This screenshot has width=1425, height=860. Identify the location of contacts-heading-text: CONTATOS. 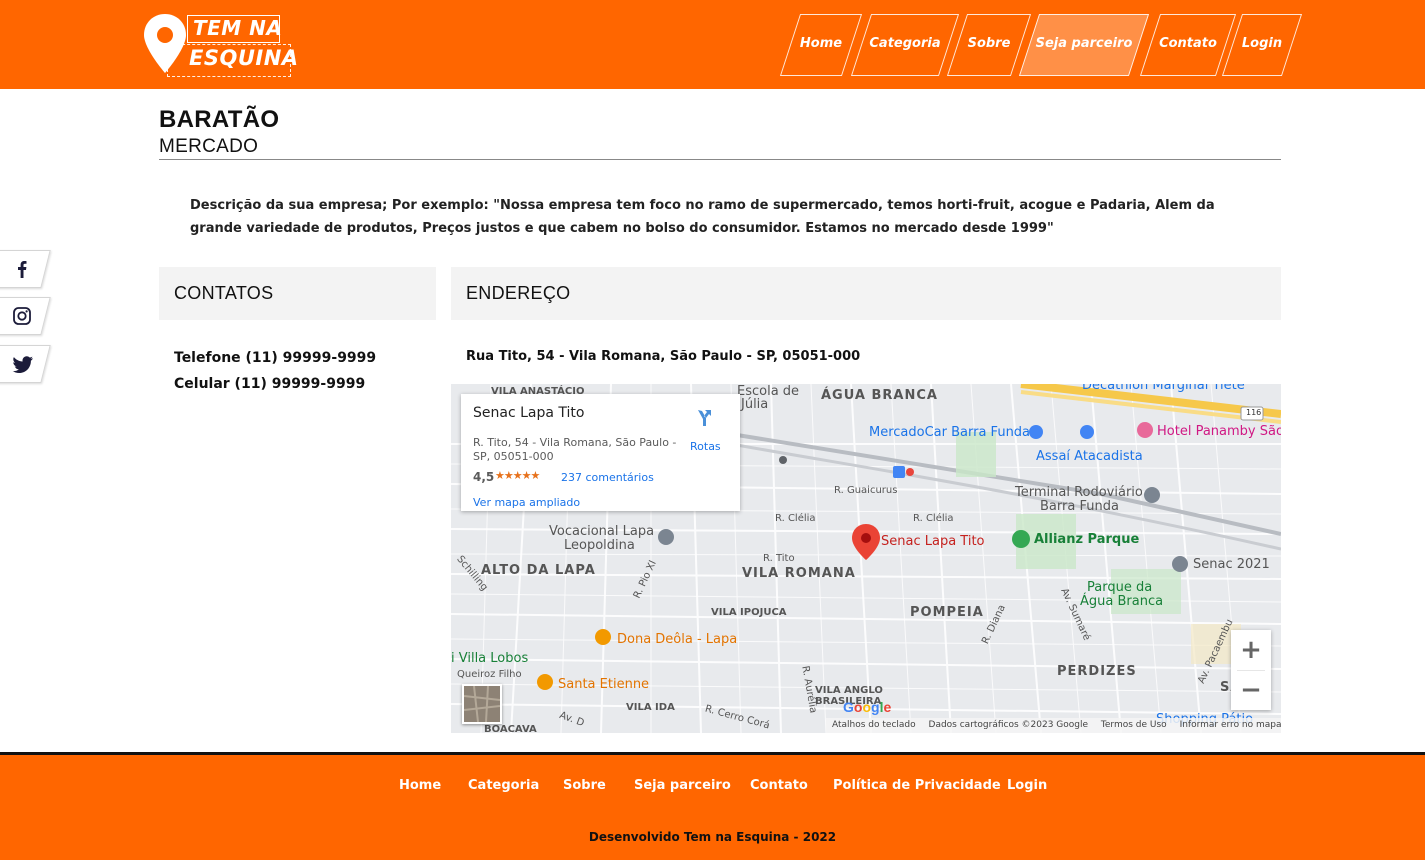
(224, 293).